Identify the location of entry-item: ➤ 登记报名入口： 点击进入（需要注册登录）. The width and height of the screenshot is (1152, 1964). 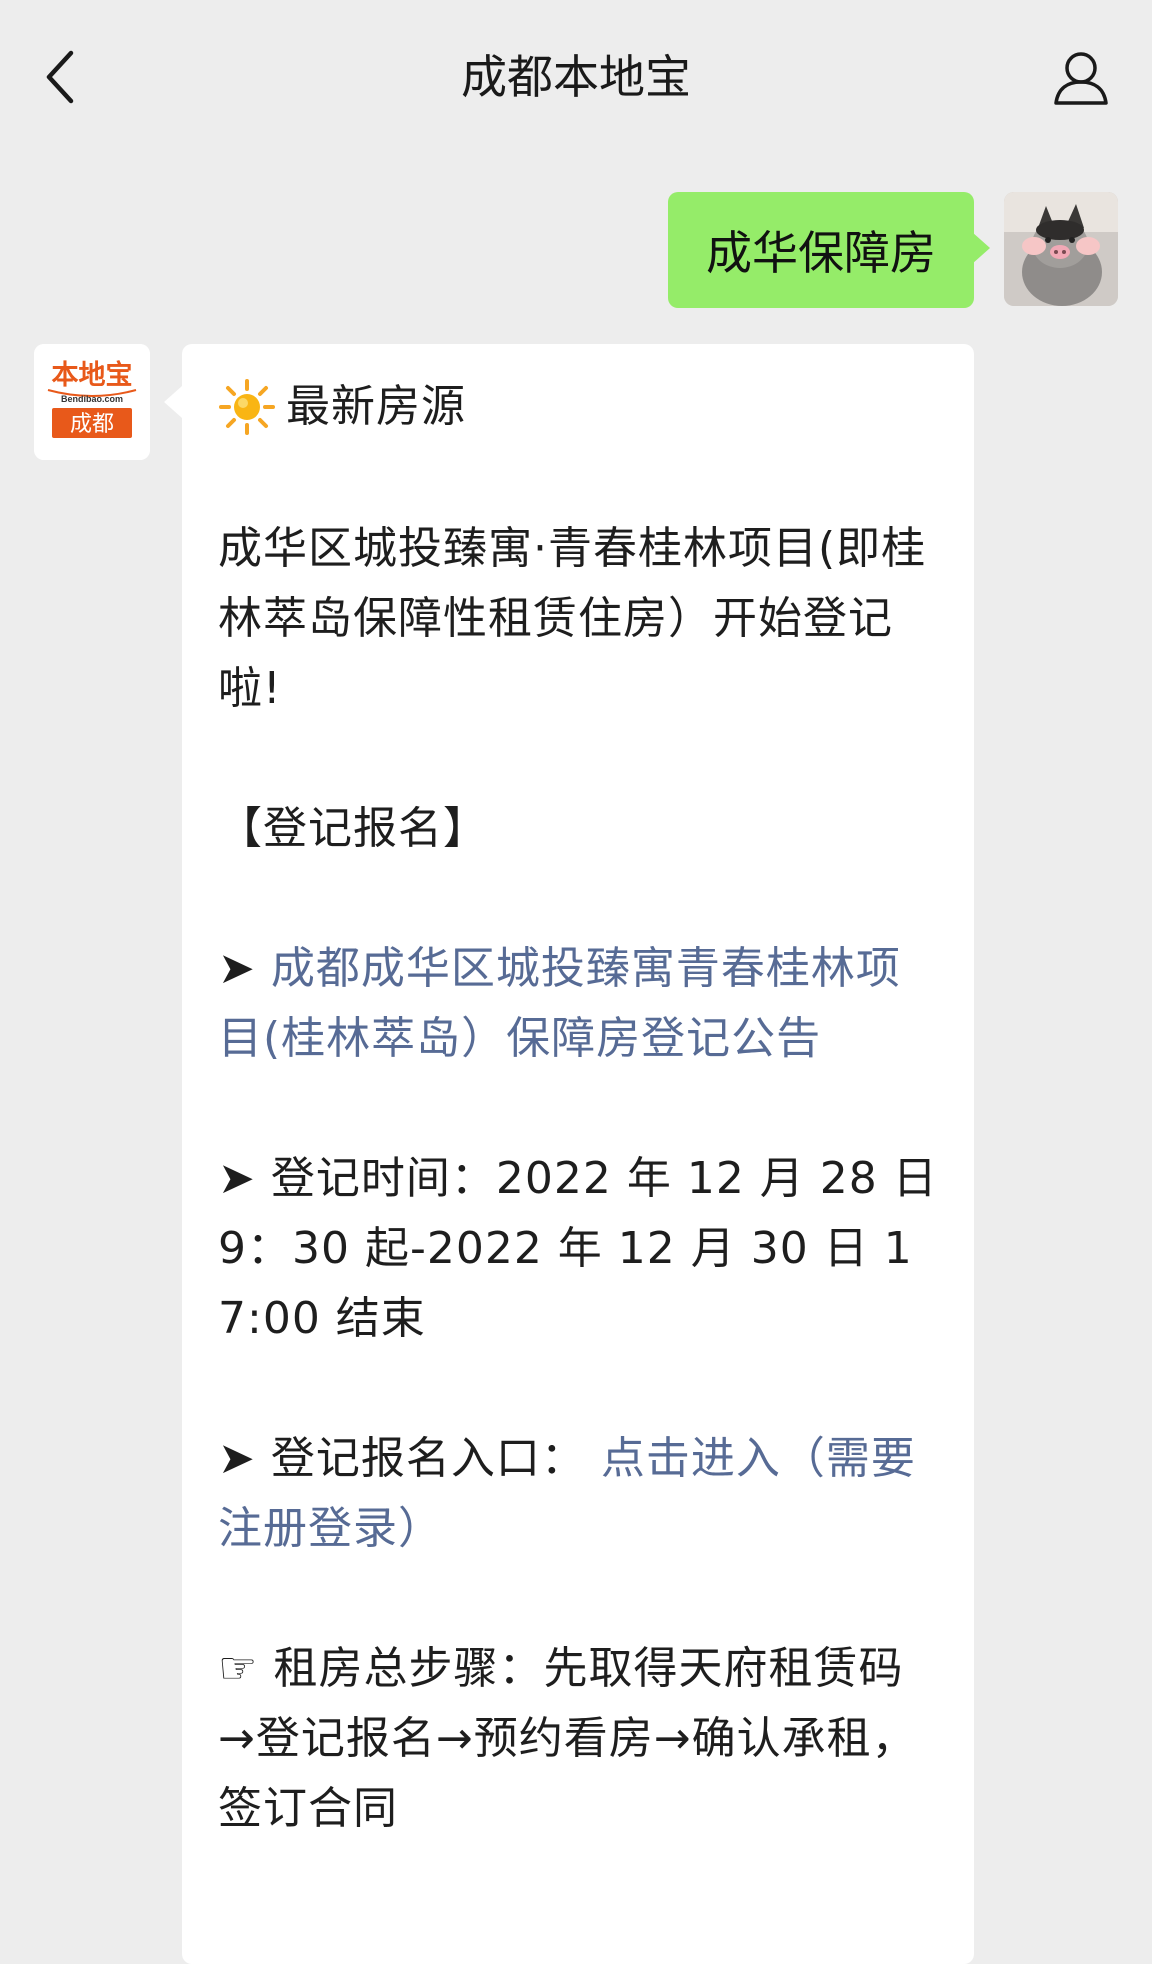
(579, 1494).